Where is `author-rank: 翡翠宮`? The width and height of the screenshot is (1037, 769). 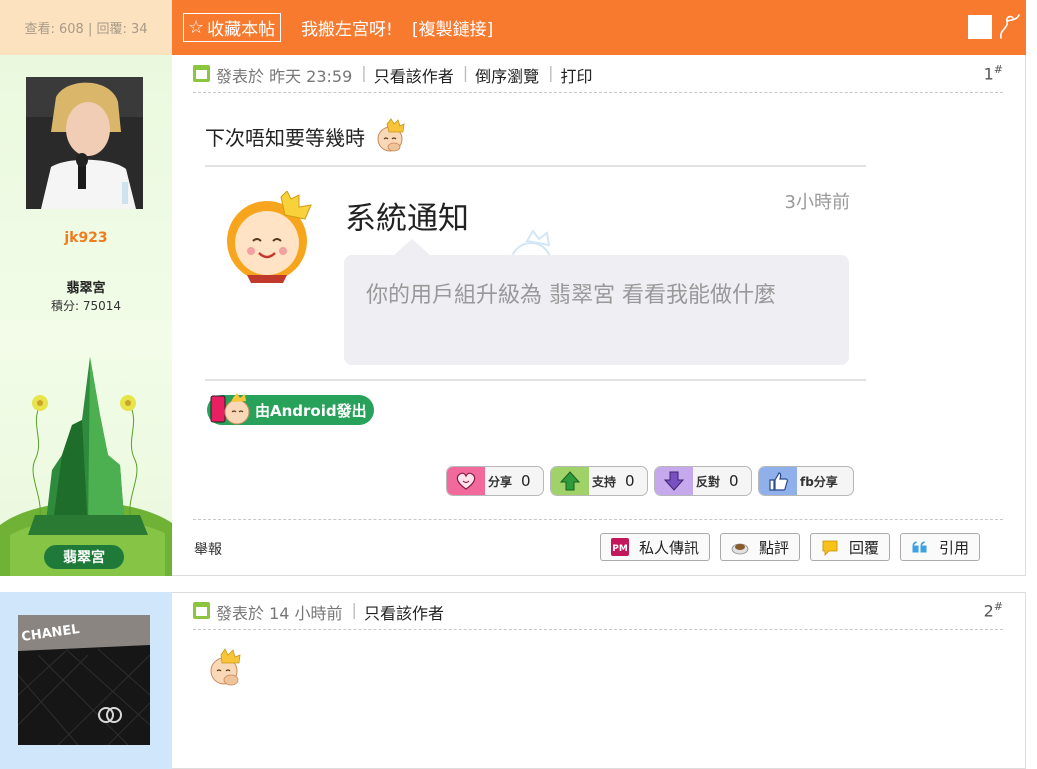
author-rank: 翡翠宮 is located at coordinates (86, 288).